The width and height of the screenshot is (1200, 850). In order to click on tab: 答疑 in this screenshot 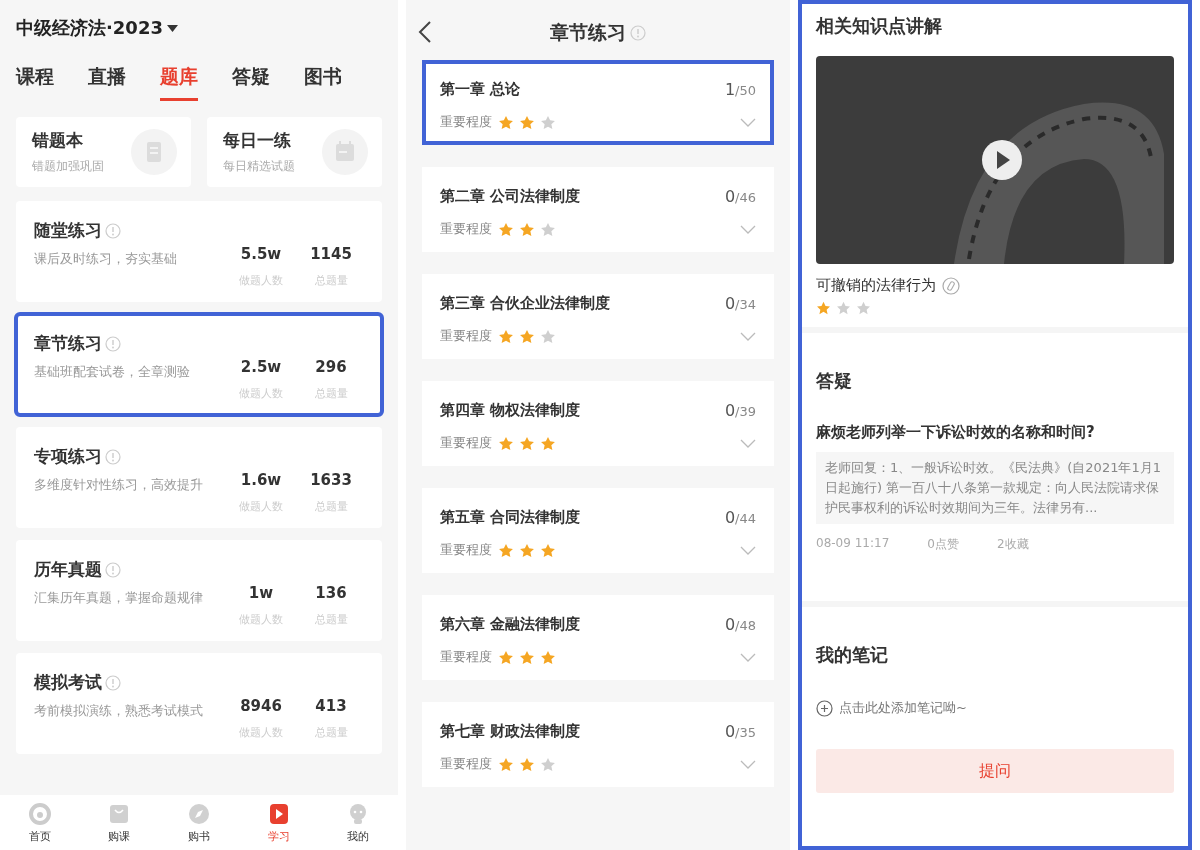, I will do `click(251, 82)`.